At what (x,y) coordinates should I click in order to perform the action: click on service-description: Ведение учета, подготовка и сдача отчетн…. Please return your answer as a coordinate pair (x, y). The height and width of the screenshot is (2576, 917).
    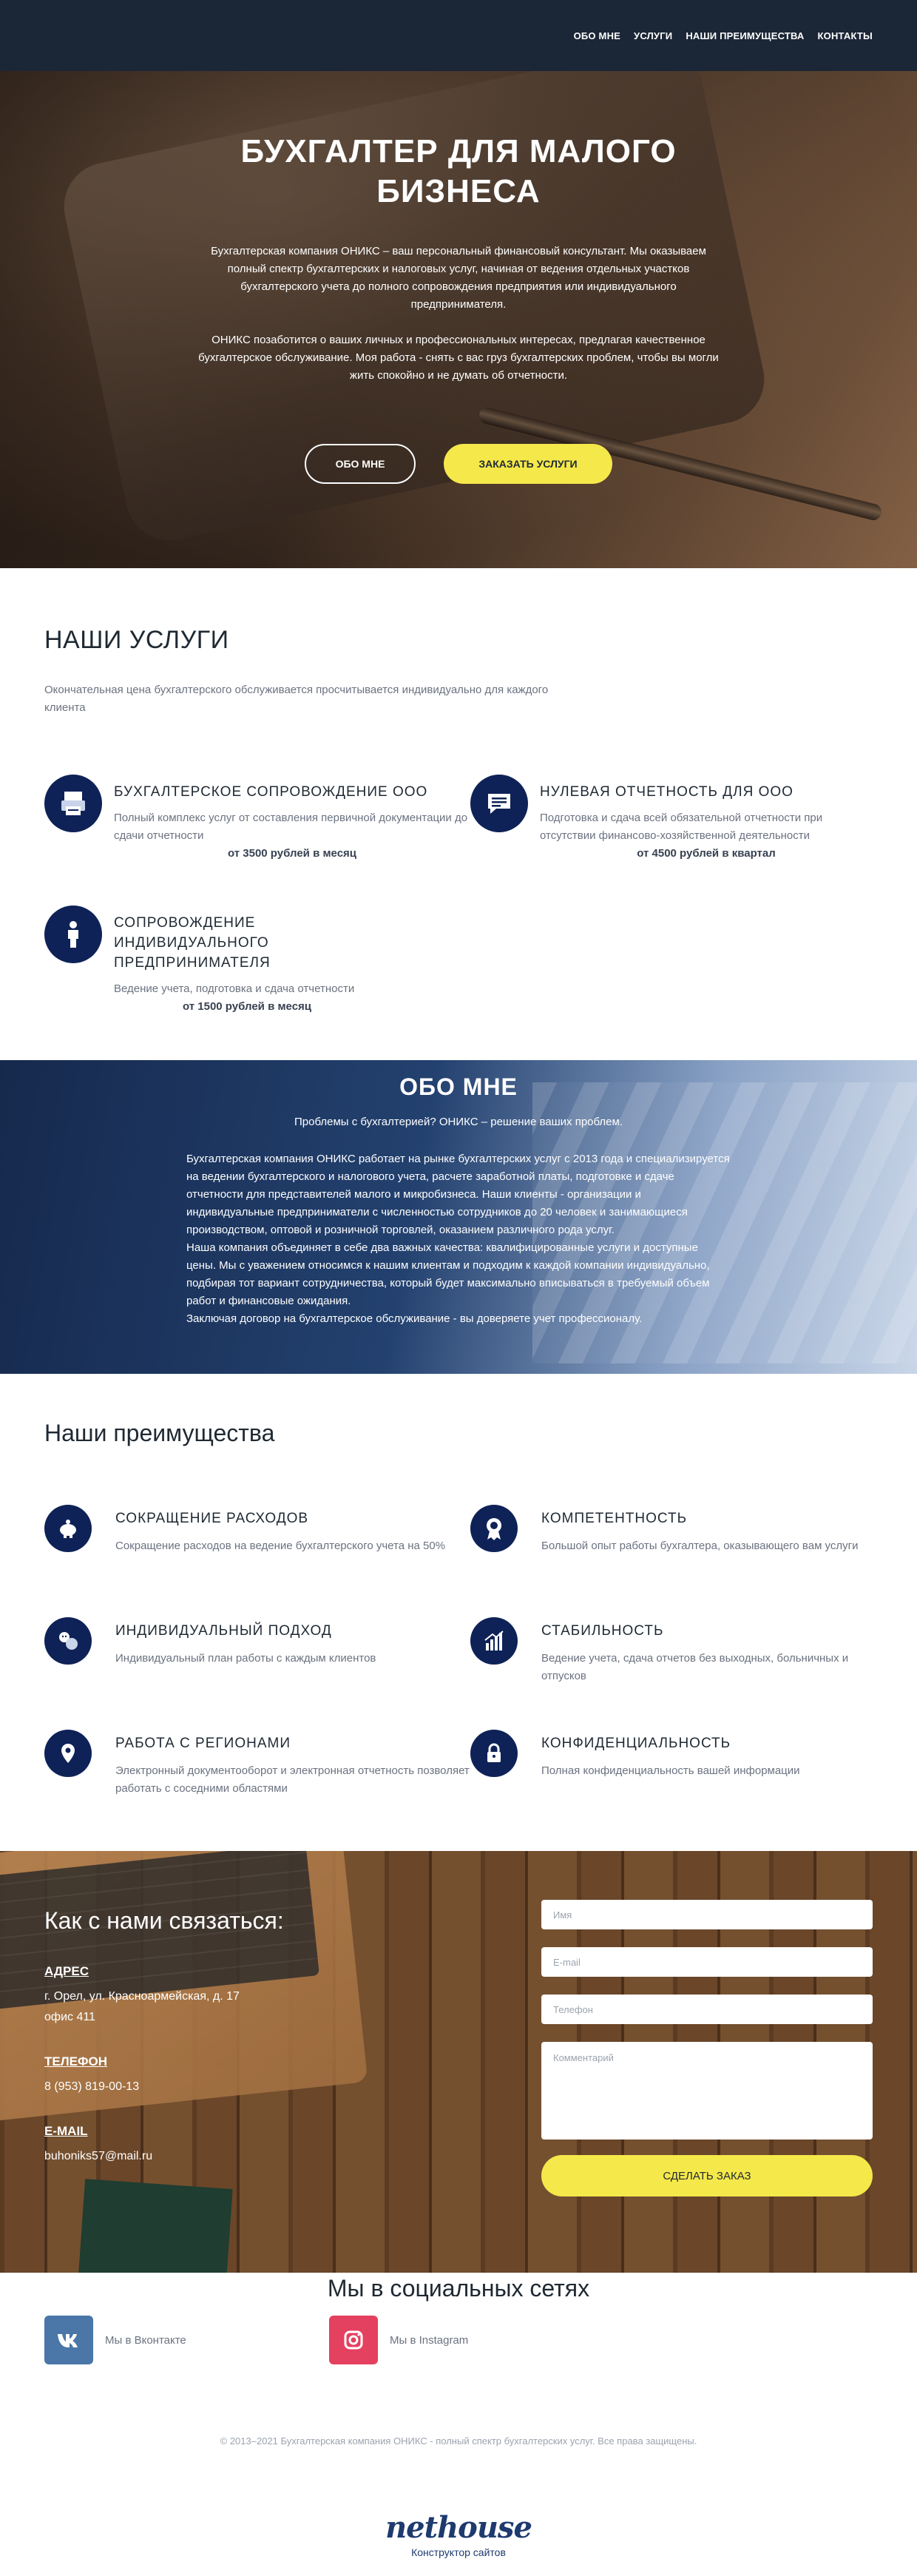
    Looking at the image, I should click on (234, 988).